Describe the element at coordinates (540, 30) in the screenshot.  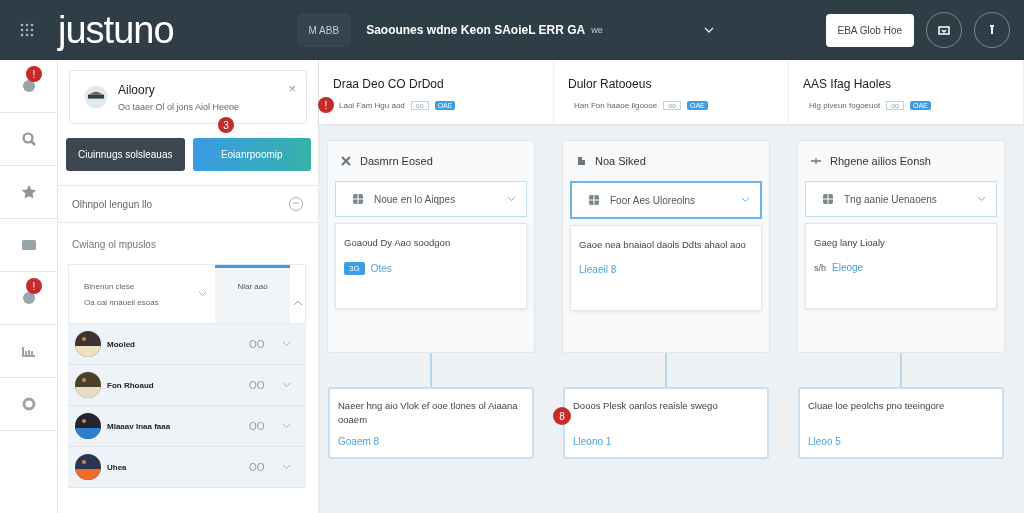
I see `title-dropdown: Saoounes wdne Keon SAoieL ERR GA we` at that location.